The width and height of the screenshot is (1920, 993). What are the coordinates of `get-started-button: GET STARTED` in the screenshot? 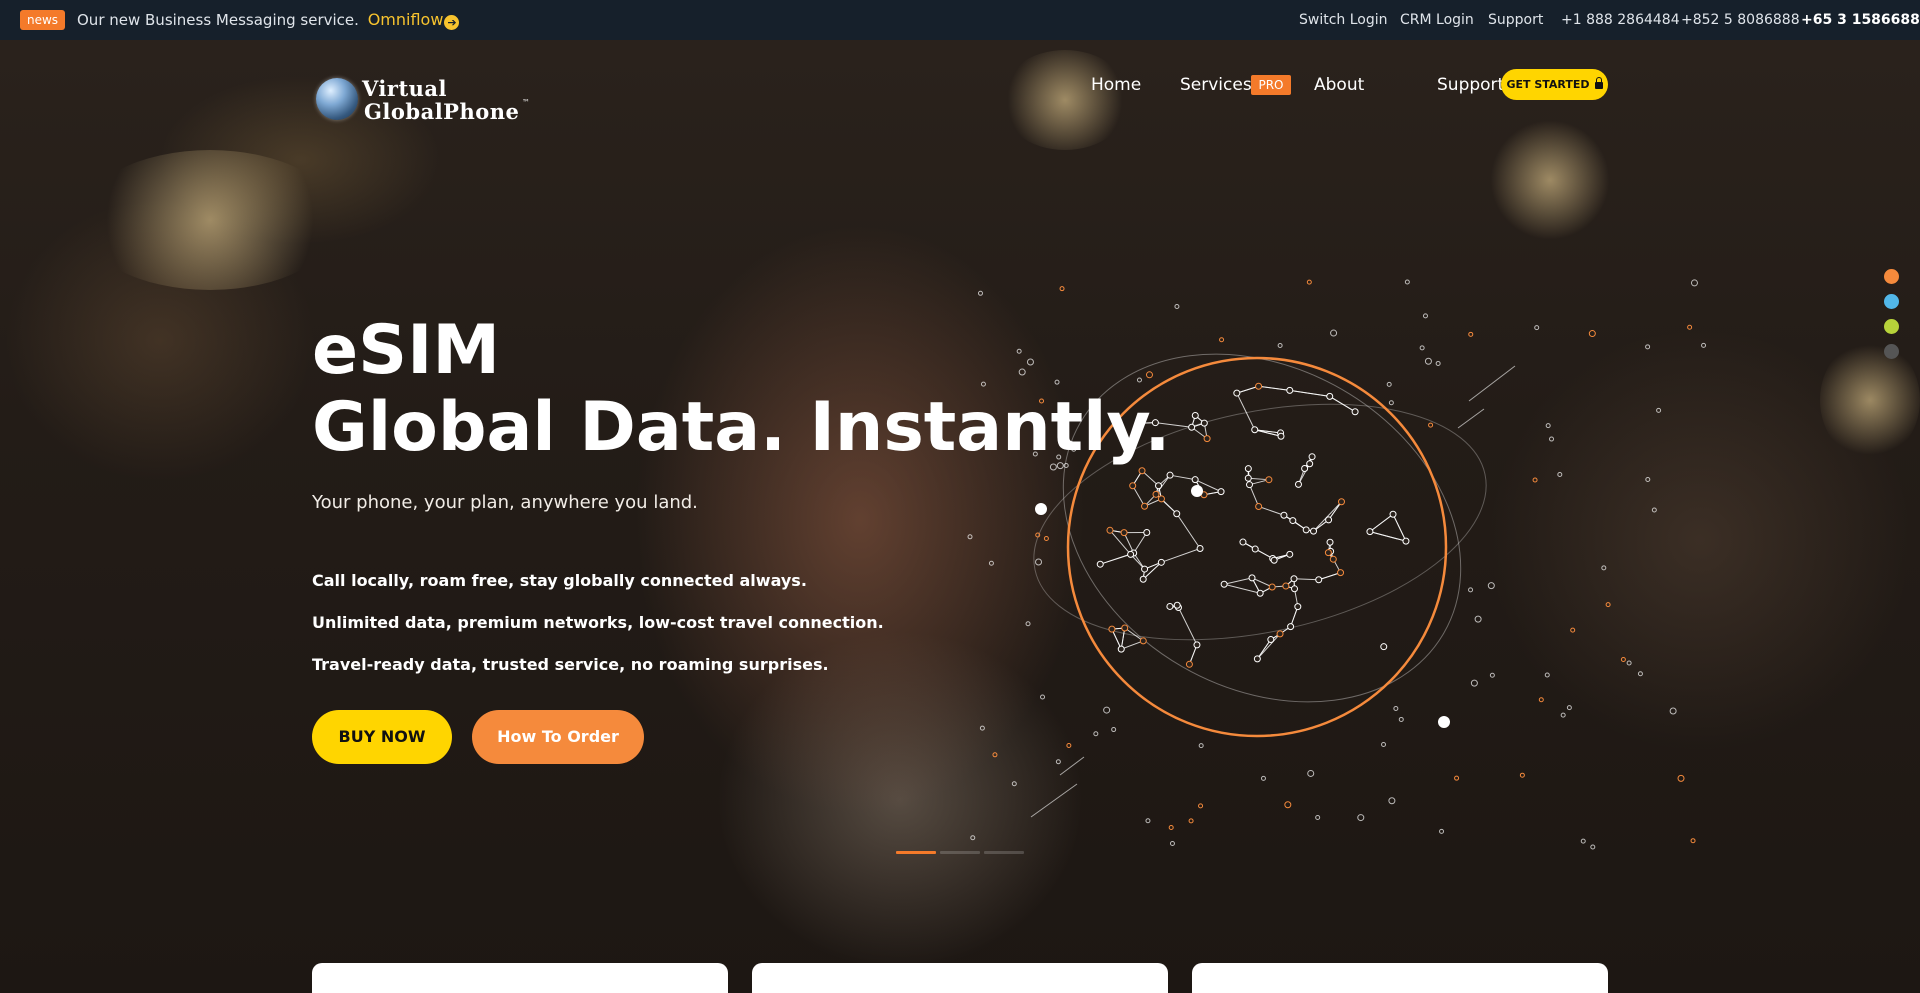 It's located at (1554, 84).